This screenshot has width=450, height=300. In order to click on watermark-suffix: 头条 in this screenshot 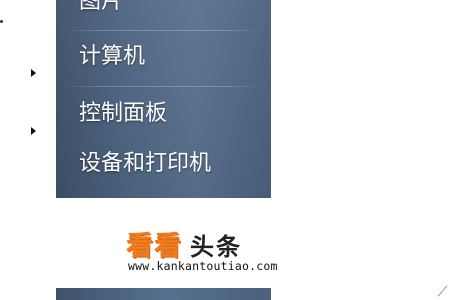, I will do `click(216, 247)`.